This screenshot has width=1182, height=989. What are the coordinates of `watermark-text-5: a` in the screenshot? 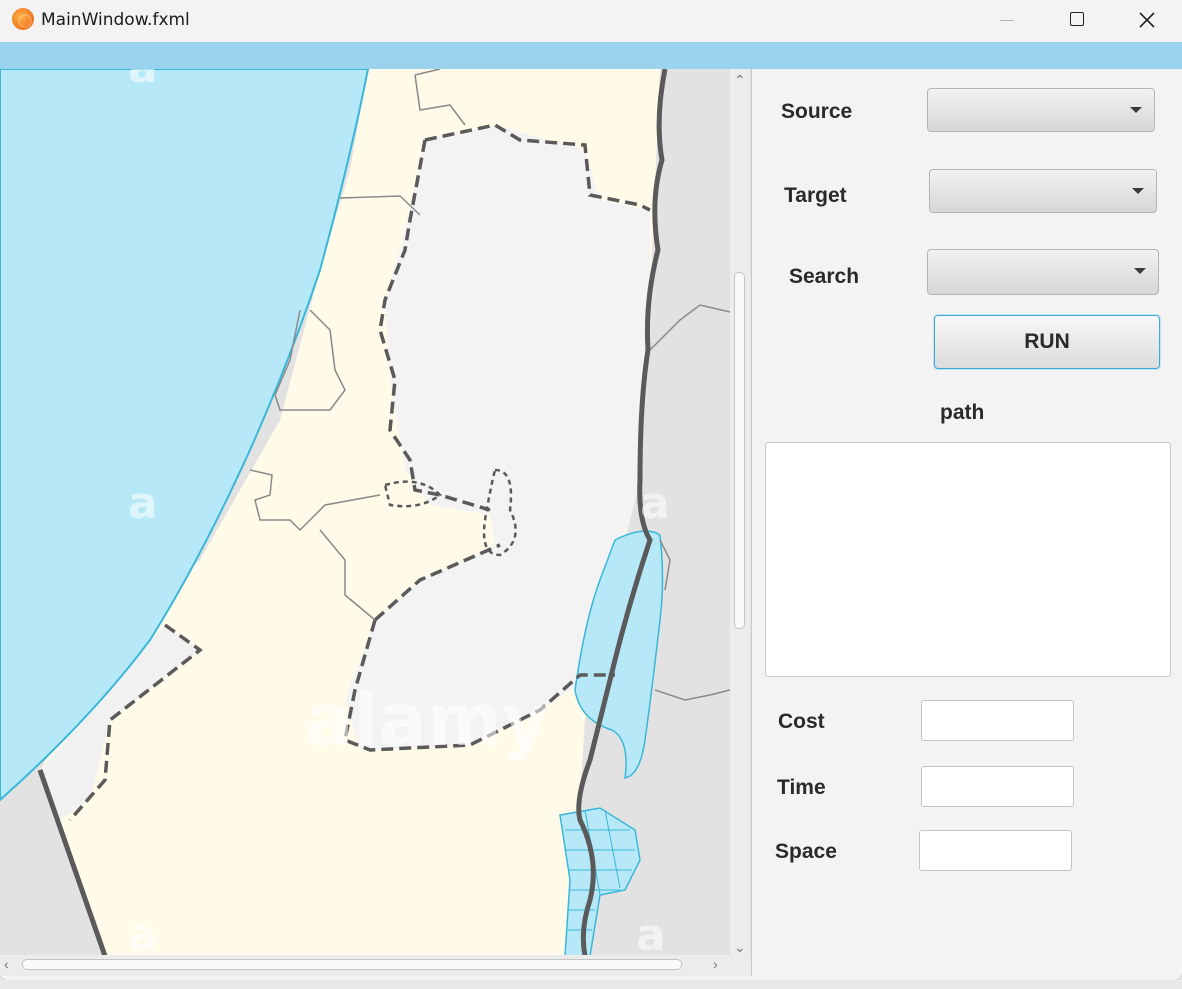 It's located at (655, 503).